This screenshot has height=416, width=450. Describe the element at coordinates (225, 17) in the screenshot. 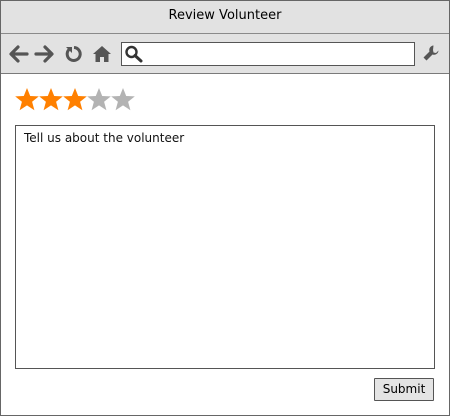

I see `window-title: Review Volunteer` at that location.